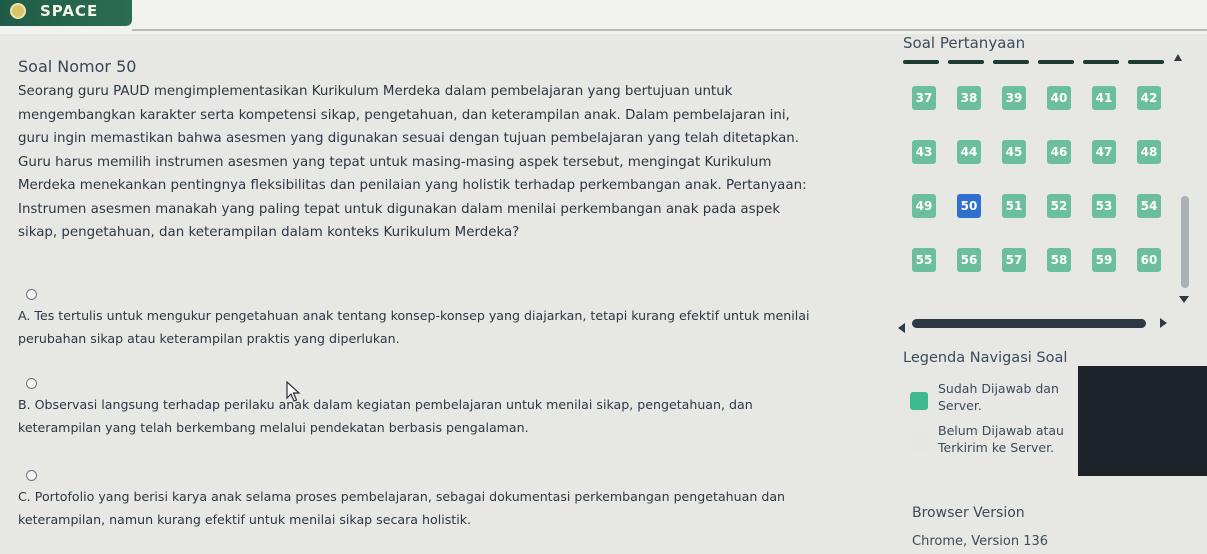 Image resolution: width=1207 pixels, height=554 pixels. I want to click on legend-title: Legenda Navigasi Soal, so click(985, 358).